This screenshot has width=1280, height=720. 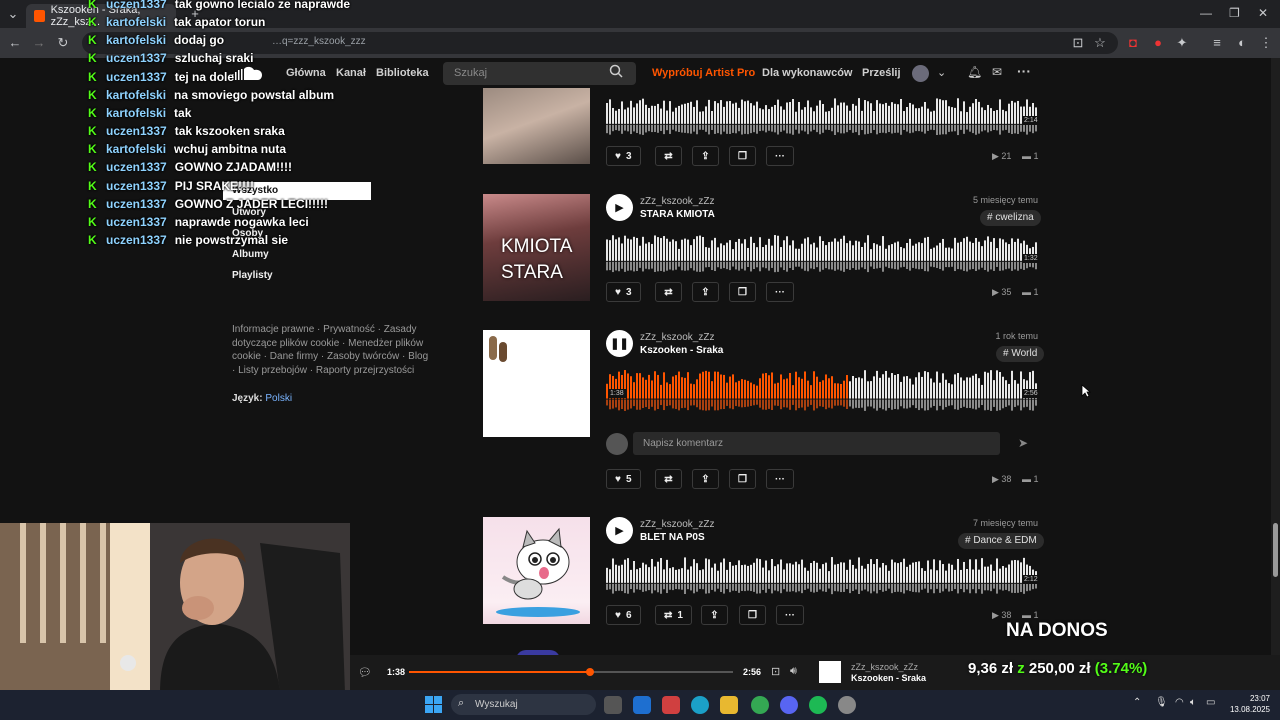 What do you see at coordinates (830, 672) in the screenshot?
I see `player-artwork` at bounding box center [830, 672].